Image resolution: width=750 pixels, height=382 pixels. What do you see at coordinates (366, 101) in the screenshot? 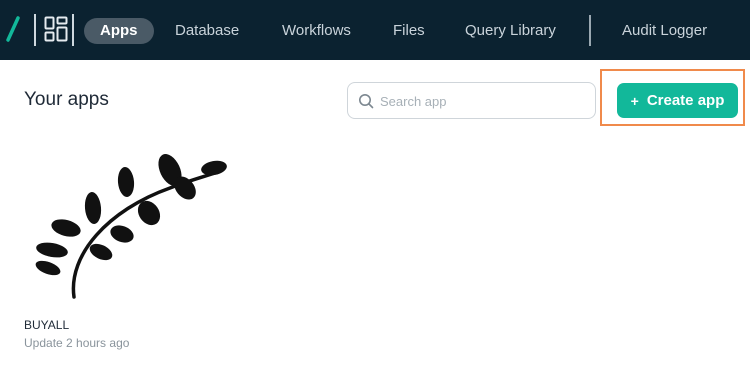
I see `search-icon` at bounding box center [366, 101].